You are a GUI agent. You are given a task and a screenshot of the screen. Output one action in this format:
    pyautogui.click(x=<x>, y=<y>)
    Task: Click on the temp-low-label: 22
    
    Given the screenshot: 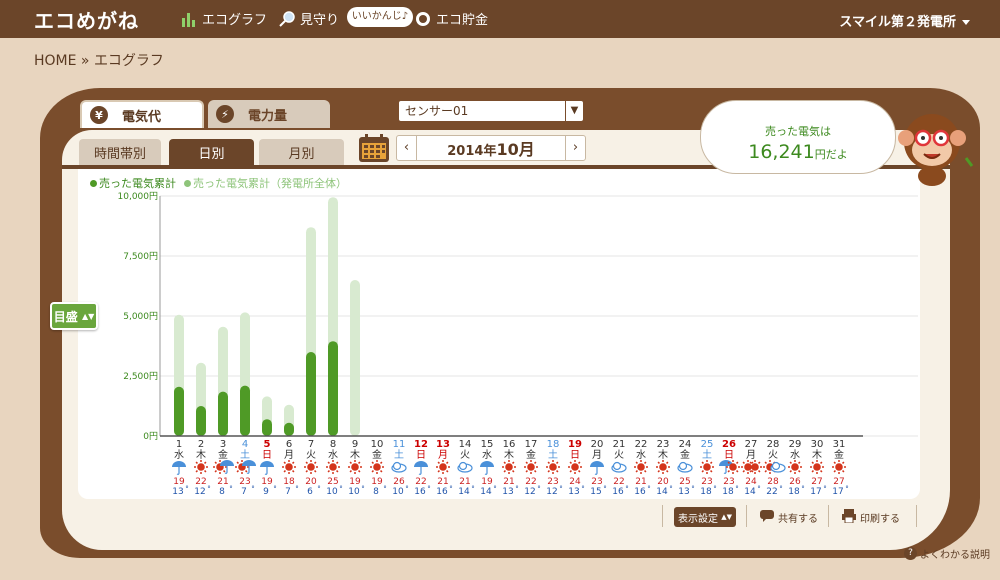 What is the action you would take?
    pyautogui.click(x=771, y=492)
    